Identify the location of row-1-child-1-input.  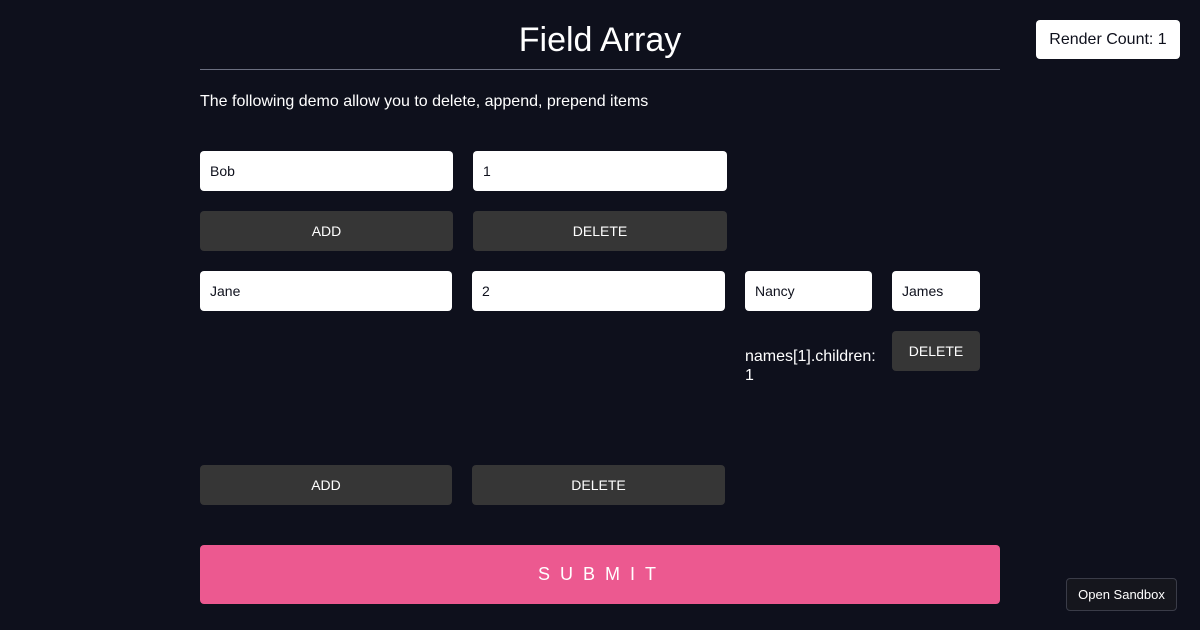
(936, 291).